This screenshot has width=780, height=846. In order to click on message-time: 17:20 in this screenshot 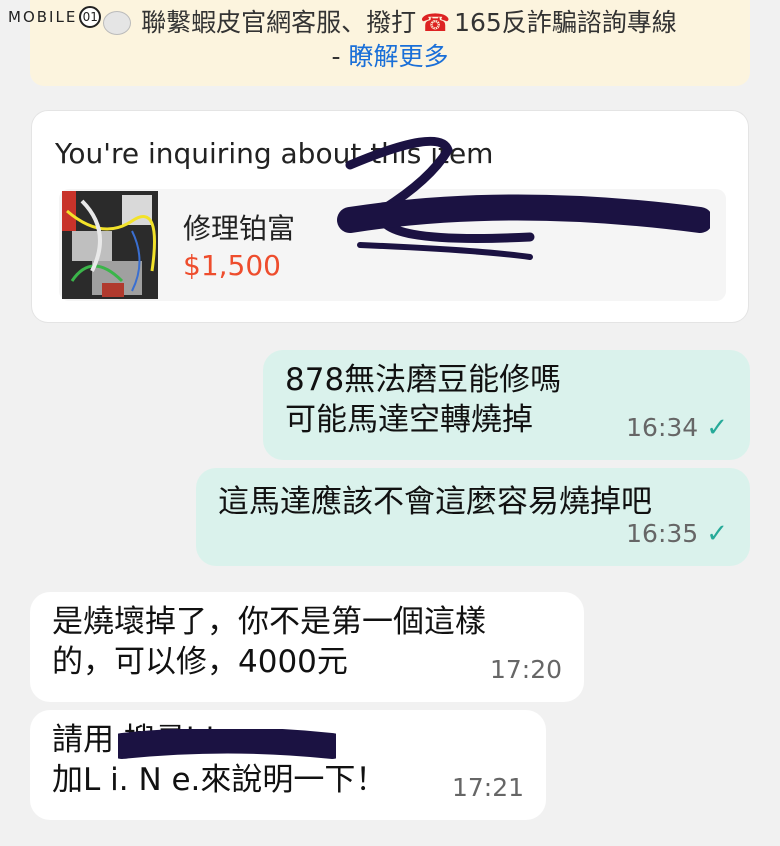, I will do `click(525, 669)`.